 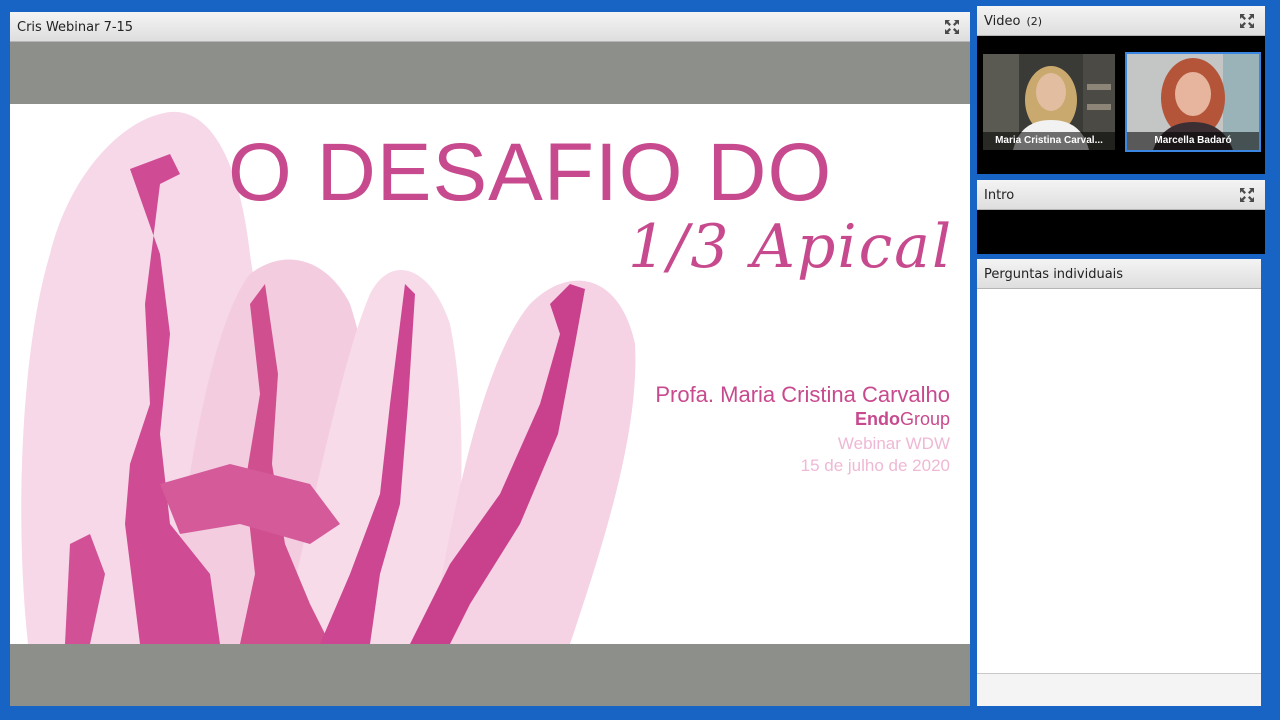 What do you see at coordinates (875, 465) in the screenshot?
I see `slide-date: 15 de julho de 2020` at bounding box center [875, 465].